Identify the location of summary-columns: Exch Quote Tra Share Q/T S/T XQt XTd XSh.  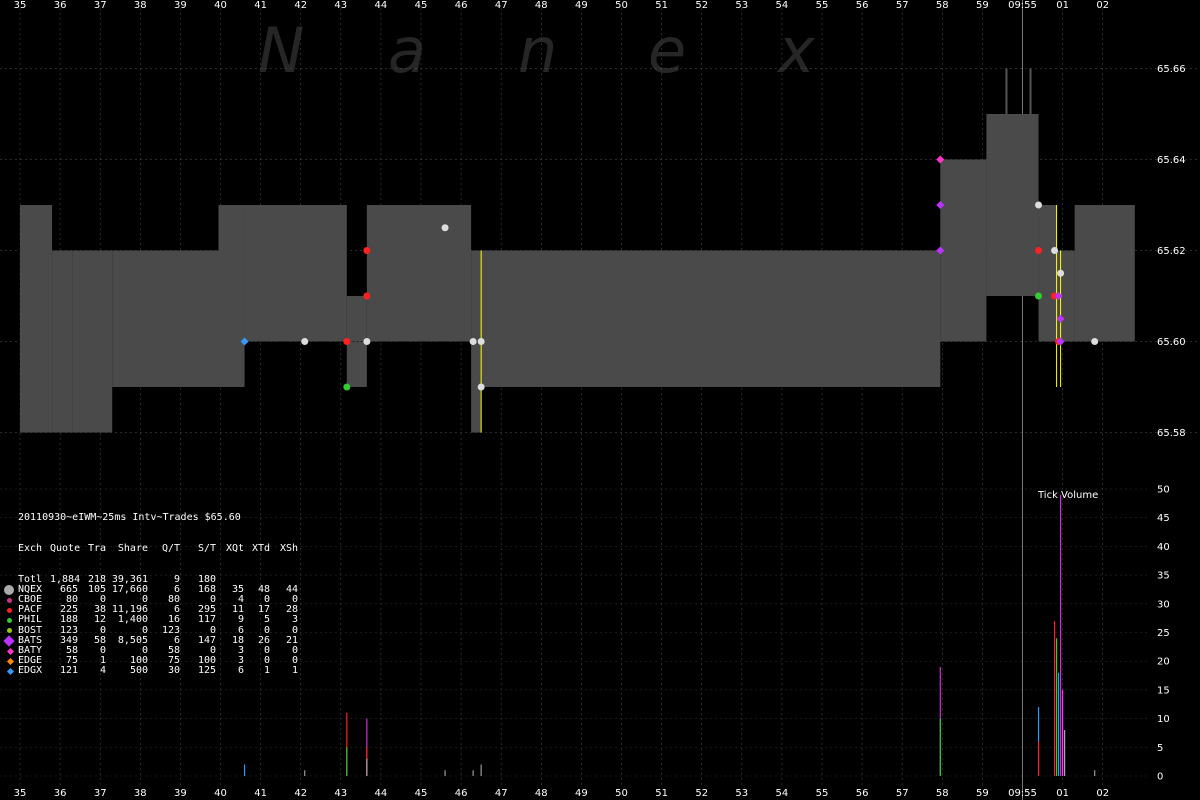
(158, 548).